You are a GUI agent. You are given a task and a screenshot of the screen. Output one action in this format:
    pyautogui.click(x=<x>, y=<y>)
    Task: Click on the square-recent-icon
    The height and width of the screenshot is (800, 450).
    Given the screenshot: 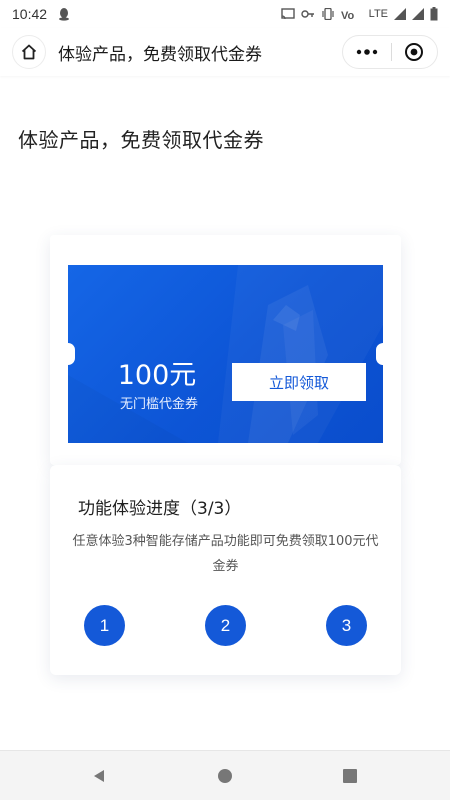 What is the action you would take?
    pyautogui.click(x=350, y=776)
    